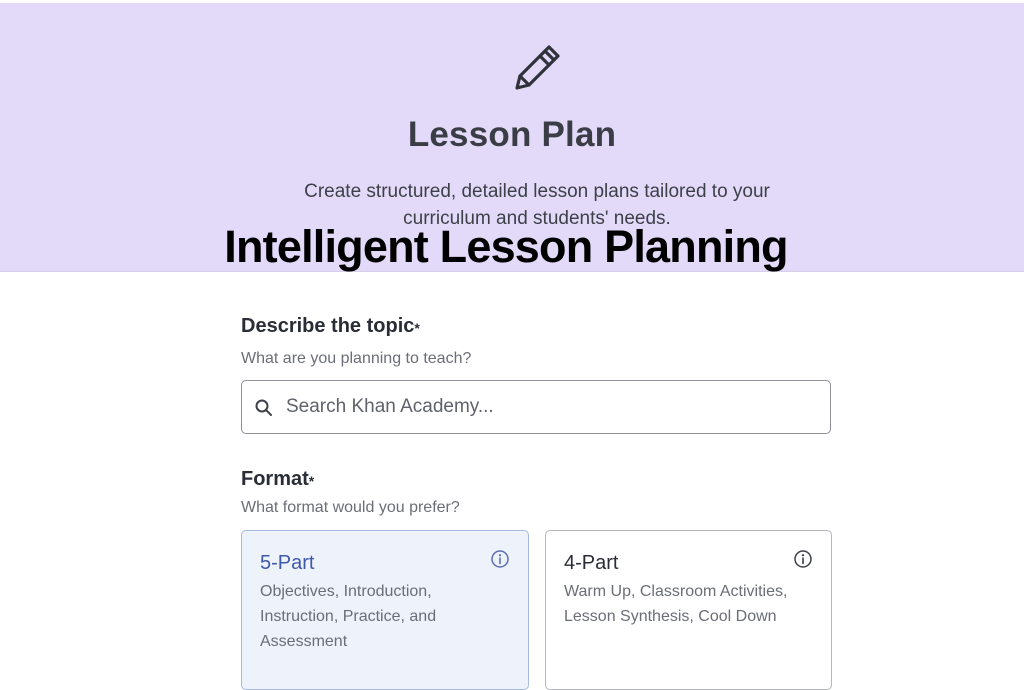  I want to click on search-box, so click(536, 407).